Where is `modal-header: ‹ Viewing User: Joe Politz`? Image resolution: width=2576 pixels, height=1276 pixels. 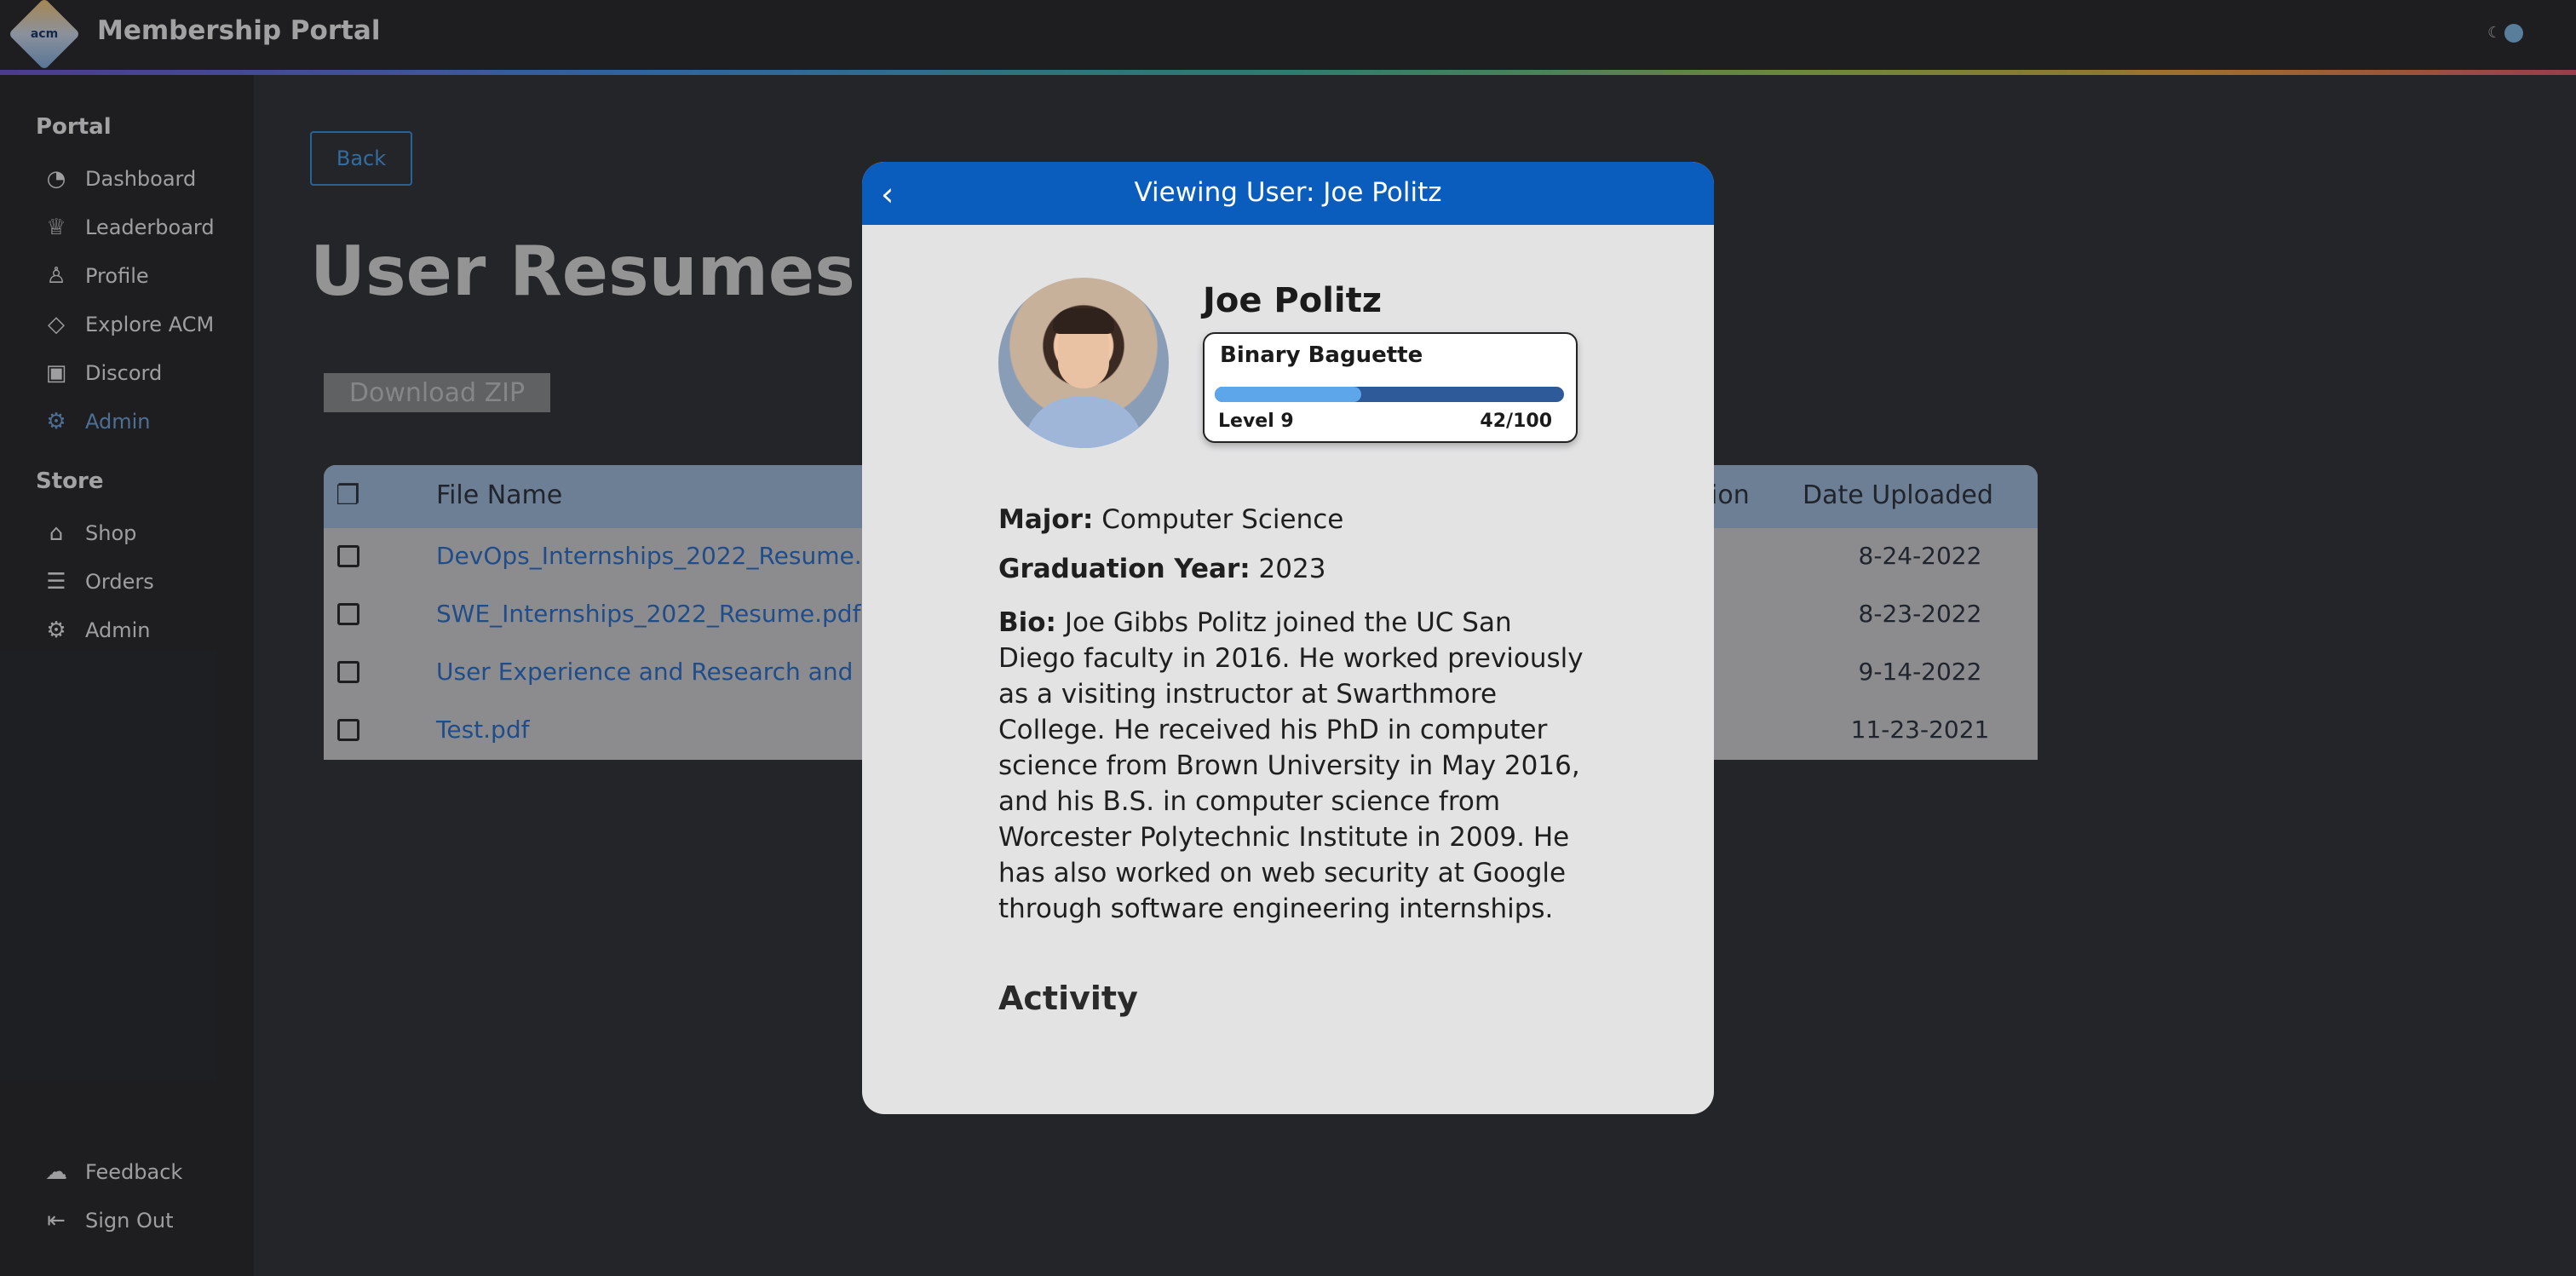 modal-header: ‹ Viewing User: Joe Politz is located at coordinates (1288, 194).